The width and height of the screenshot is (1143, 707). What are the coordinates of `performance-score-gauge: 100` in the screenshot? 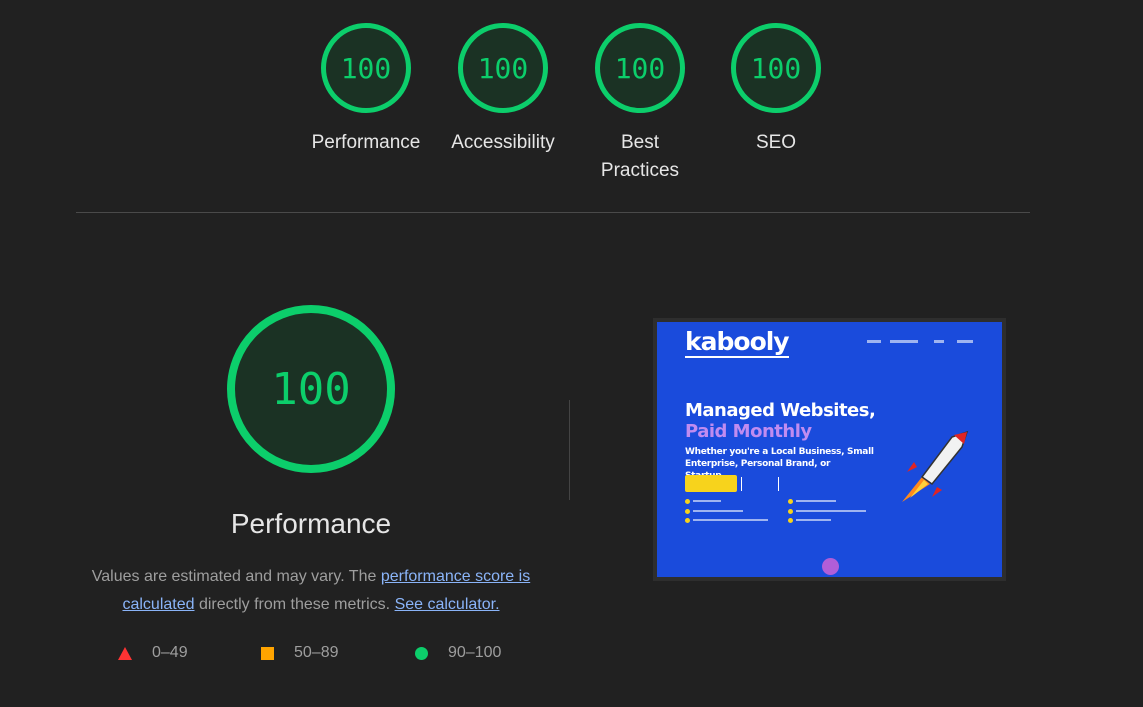 It's located at (311, 389).